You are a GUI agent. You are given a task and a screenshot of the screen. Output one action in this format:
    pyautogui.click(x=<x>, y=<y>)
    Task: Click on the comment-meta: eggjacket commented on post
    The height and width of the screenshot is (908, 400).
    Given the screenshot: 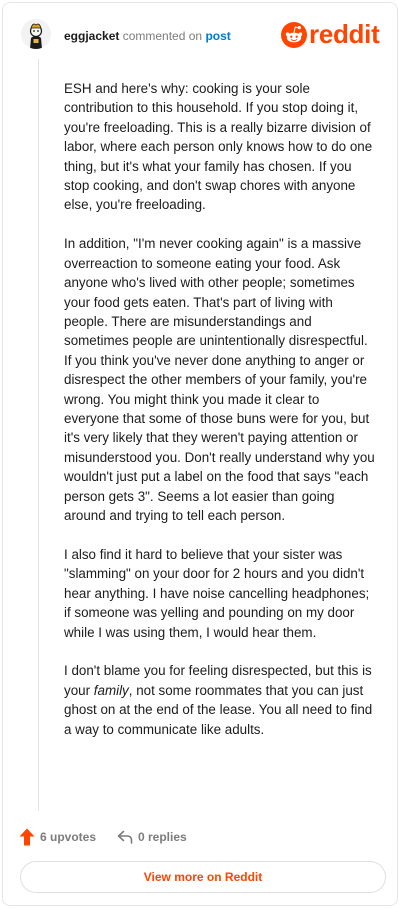 What is the action you would take?
    pyautogui.click(x=147, y=36)
    